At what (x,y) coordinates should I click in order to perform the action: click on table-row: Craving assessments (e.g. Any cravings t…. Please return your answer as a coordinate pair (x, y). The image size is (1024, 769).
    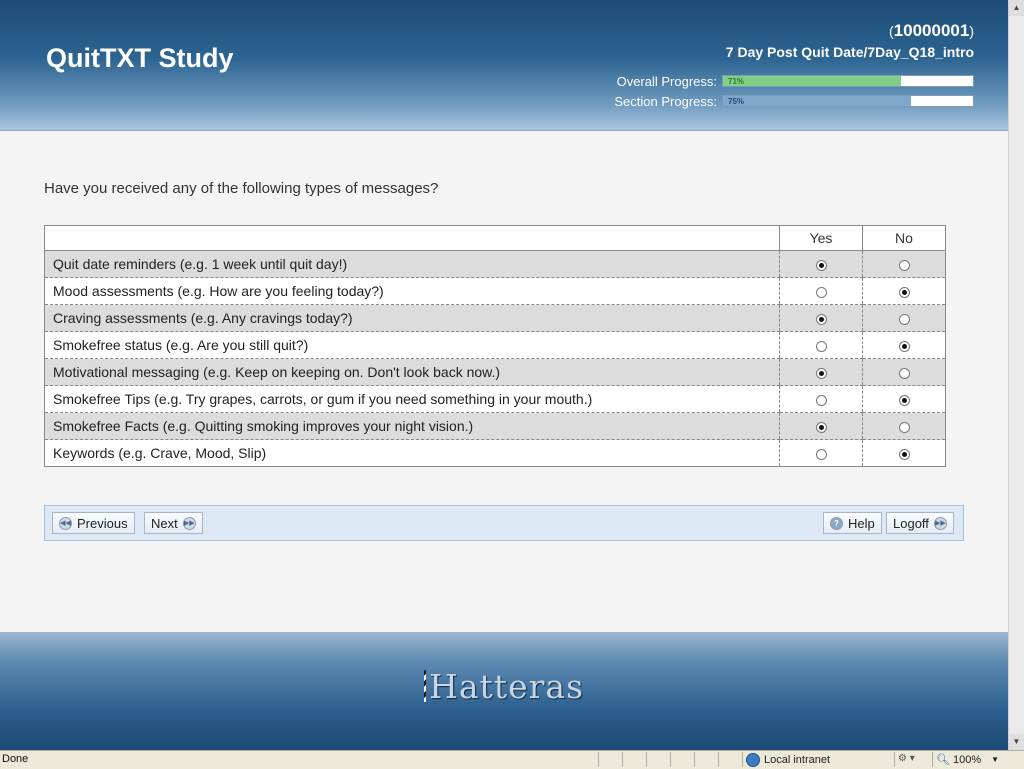
    Looking at the image, I should click on (495, 318).